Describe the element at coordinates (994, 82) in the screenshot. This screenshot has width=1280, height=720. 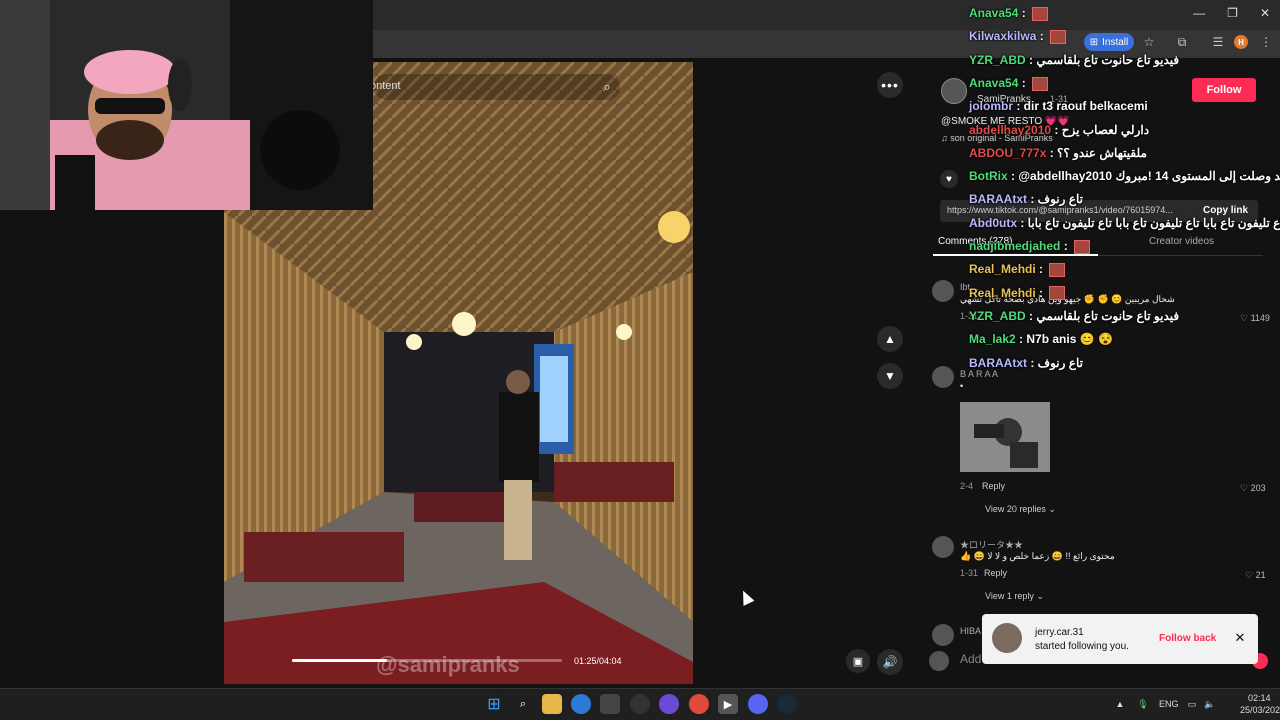
I see `chat-username: Anava54` at that location.